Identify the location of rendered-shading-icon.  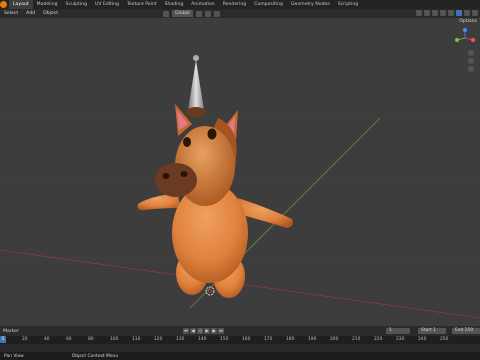
(475, 13).